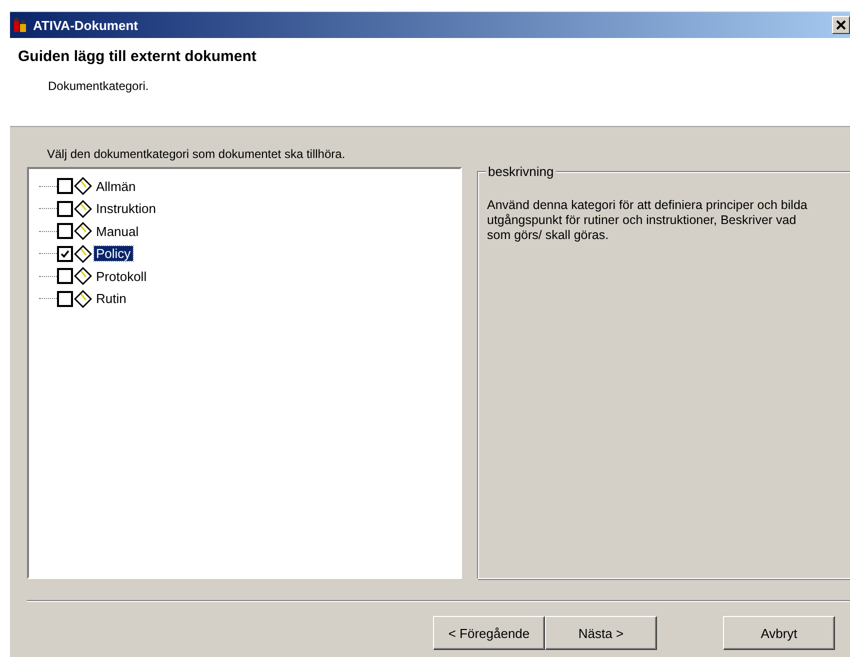 The height and width of the screenshot is (657, 850). Describe the element at coordinates (116, 186) in the screenshot. I see `tree-item: Allmän` at that location.